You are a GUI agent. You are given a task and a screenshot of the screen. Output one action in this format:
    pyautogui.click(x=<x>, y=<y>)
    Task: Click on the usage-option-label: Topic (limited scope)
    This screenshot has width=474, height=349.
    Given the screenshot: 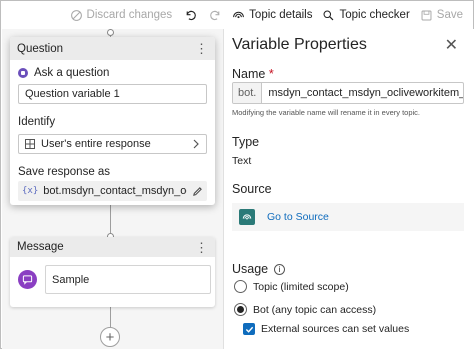 What is the action you would take?
    pyautogui.click(x=301, y=286)
    